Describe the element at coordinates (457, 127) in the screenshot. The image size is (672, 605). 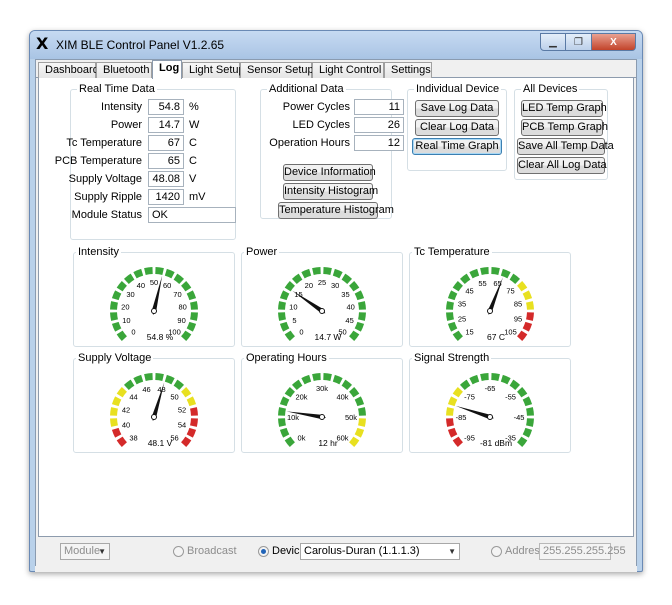
I see `clear-log-data-button: Clear Log Data` at that location.